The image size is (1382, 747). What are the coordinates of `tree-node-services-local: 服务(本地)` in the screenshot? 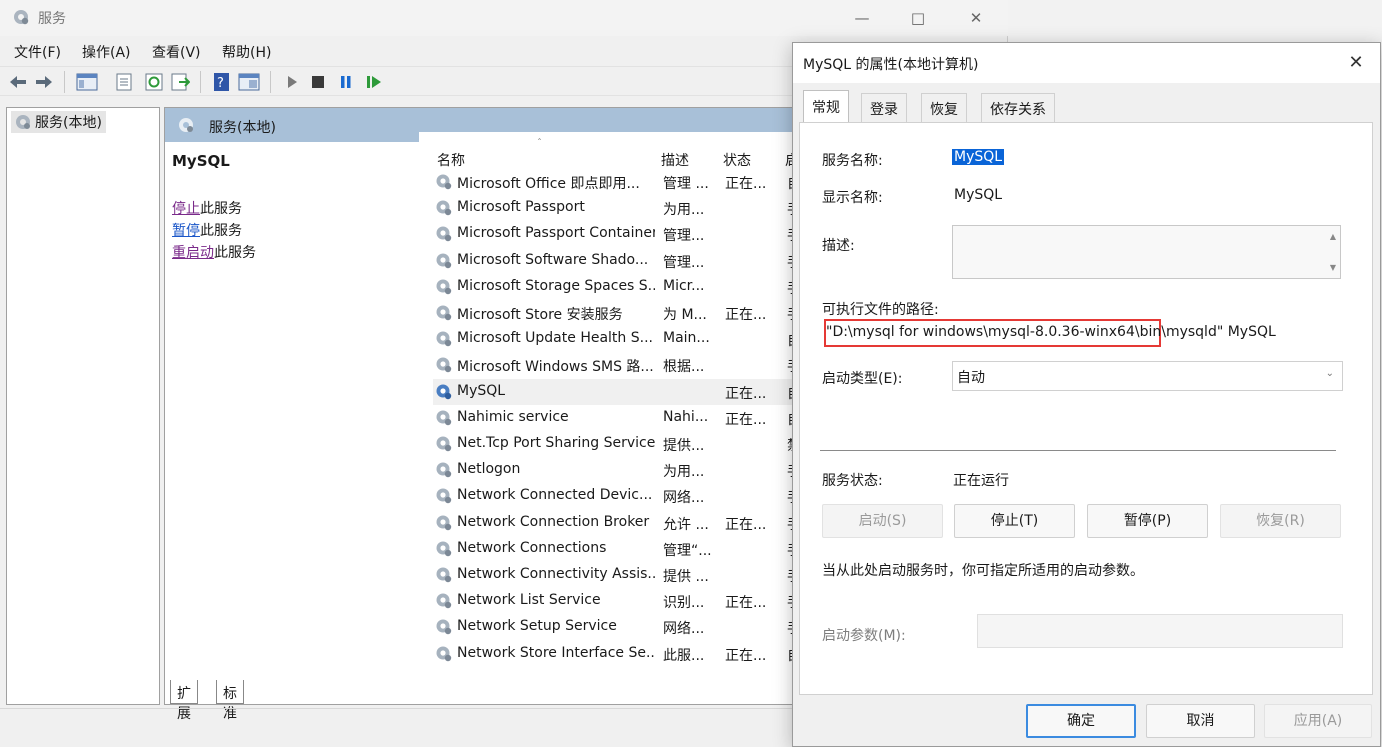 It's located at (58, 122).